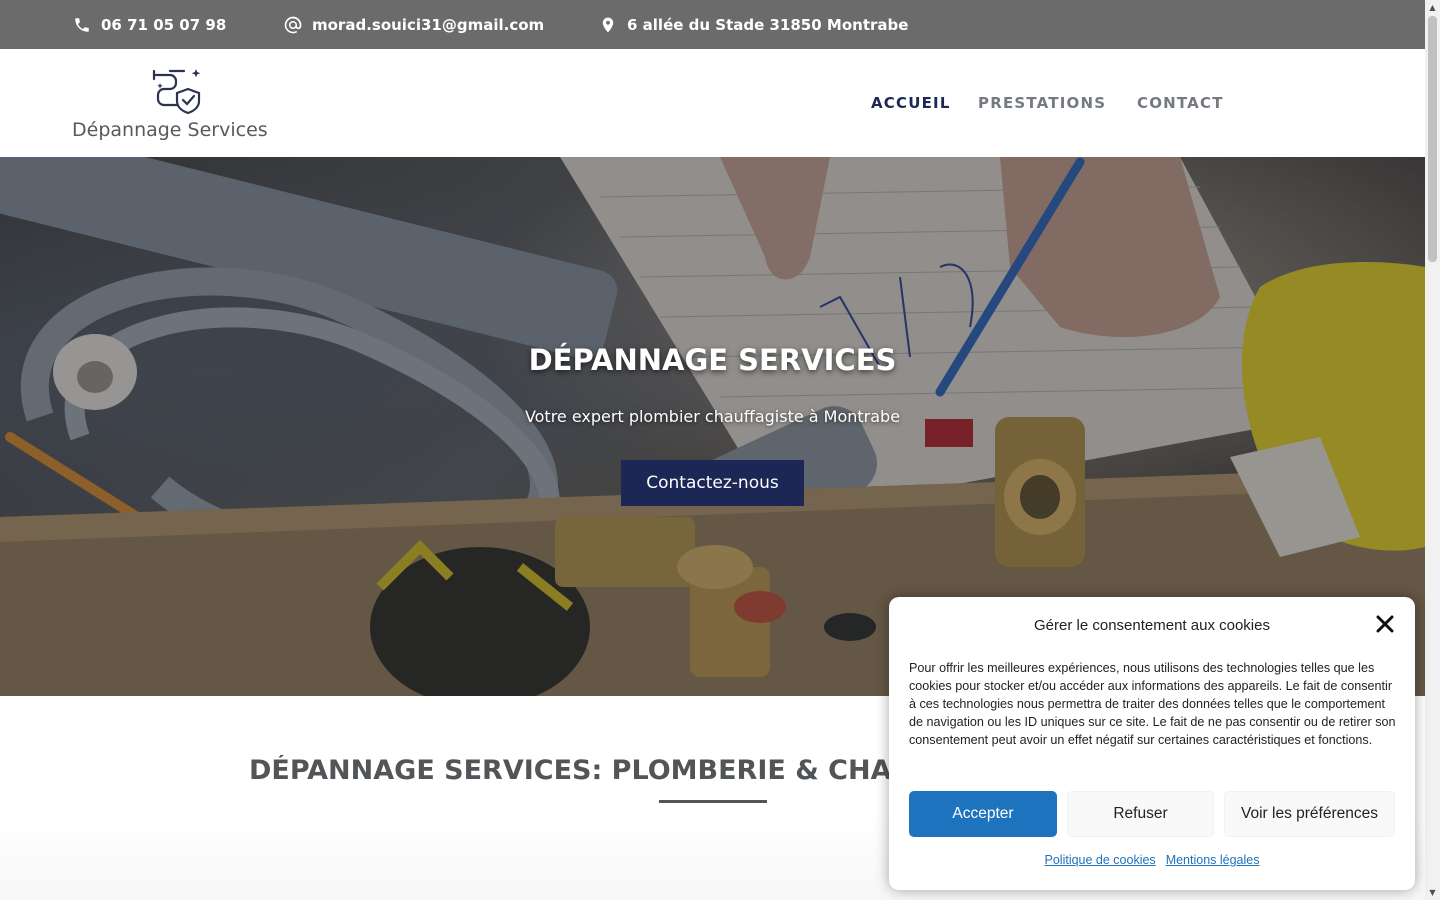 This screenshot has width=1440, height=900. I want to click on cookie-policy-link: Politique de cookies, so click(1100, 860).